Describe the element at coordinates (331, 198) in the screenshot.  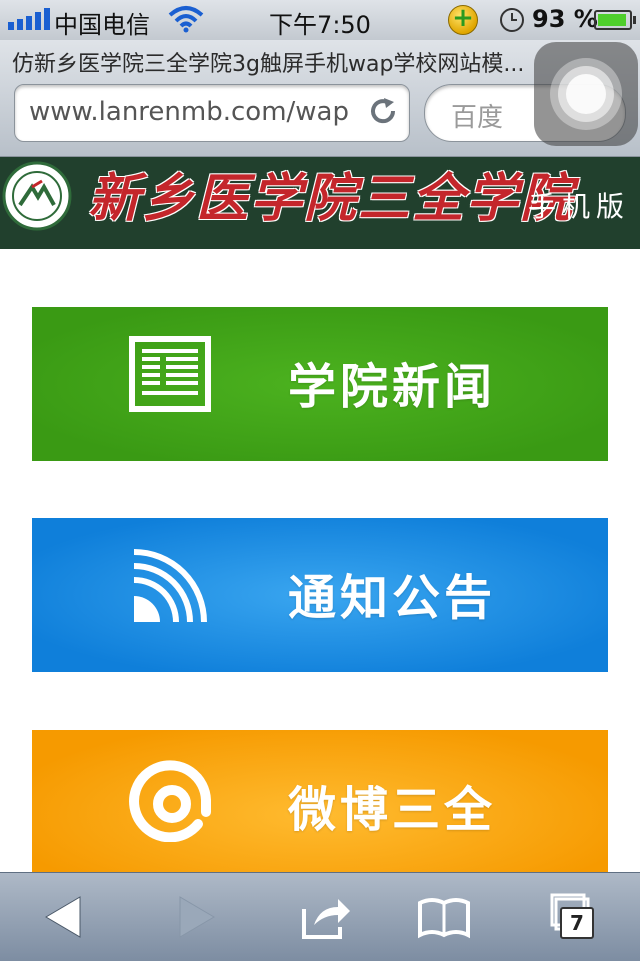
I see `site-name: 新乡医学院三全学院` at that location.